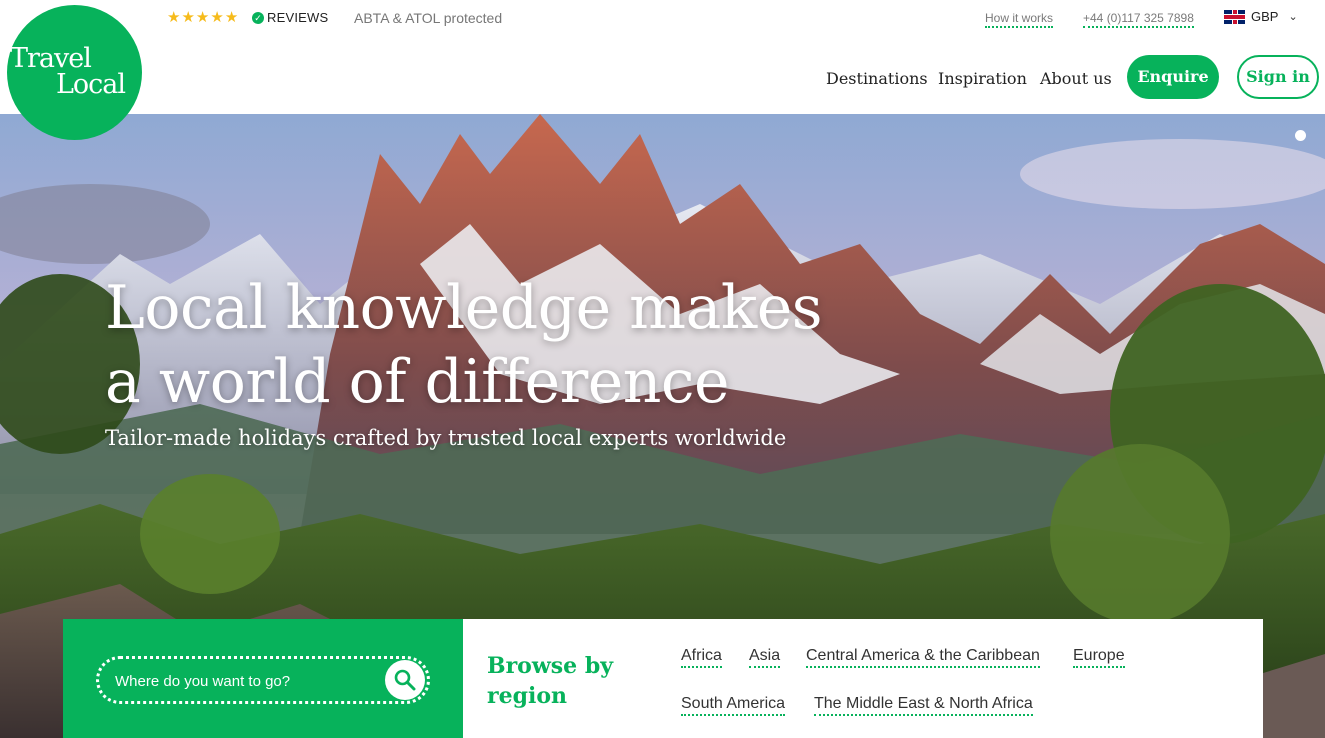 Image resolution: width=1325 pixels, height=738 pixels. What do you see at coordinates (701, 657) in the screenshot?
I see `region-link-africa: Africa` at bounding box center [701, 657].